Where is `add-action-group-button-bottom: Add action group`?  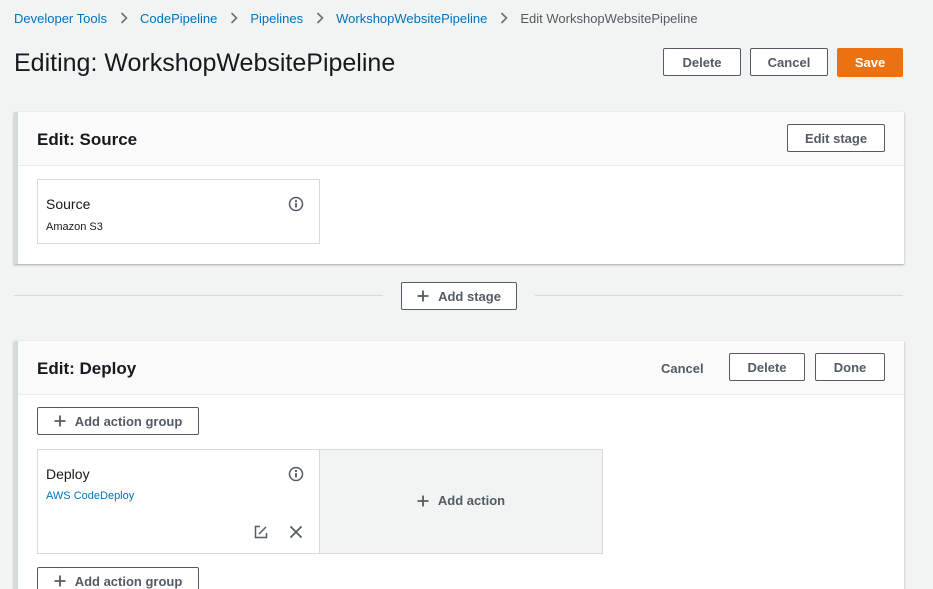 add-action-group-button-bottom: Add action group is located at coordinates (118, 578).